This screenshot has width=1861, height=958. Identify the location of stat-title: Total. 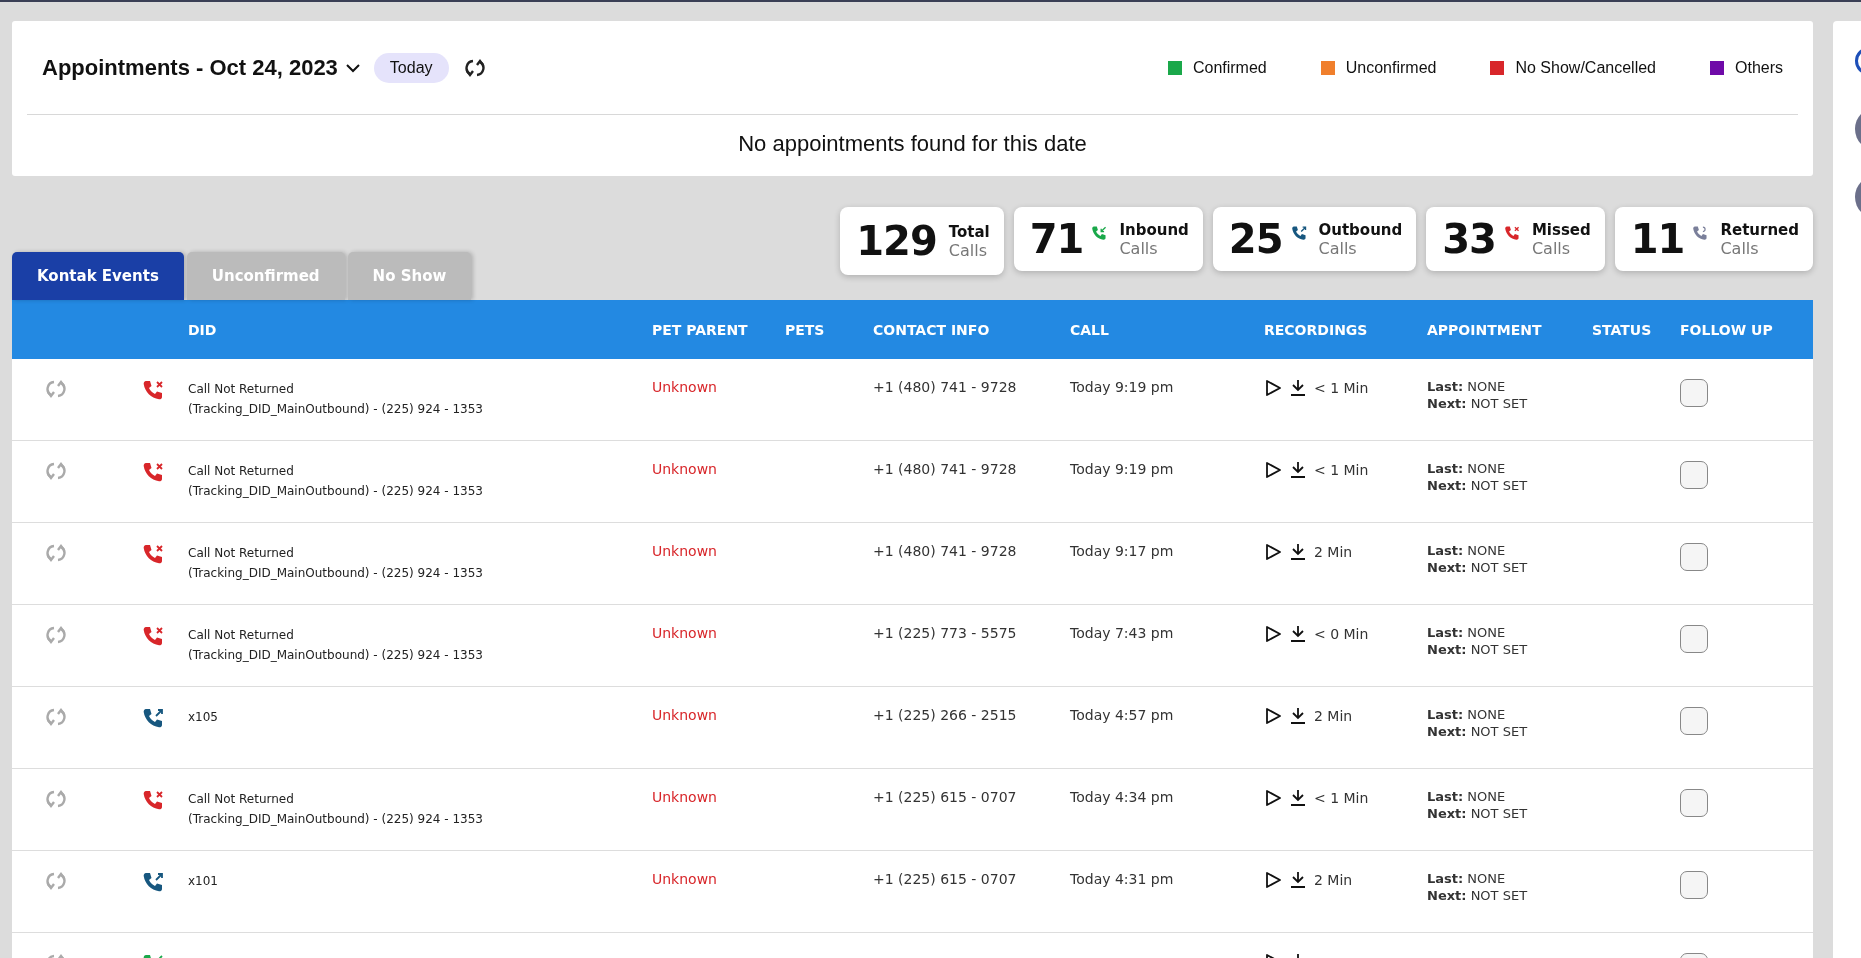
(969, 231).